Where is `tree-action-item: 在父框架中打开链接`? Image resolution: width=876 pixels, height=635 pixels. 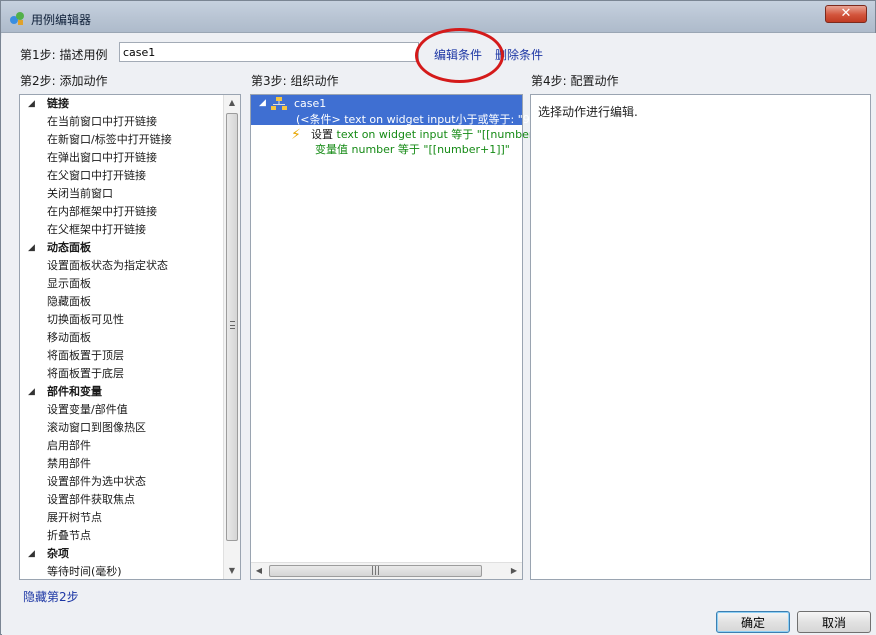
tree-action-item: 在父框架中打开链接 is located at coordinates (122, 230).